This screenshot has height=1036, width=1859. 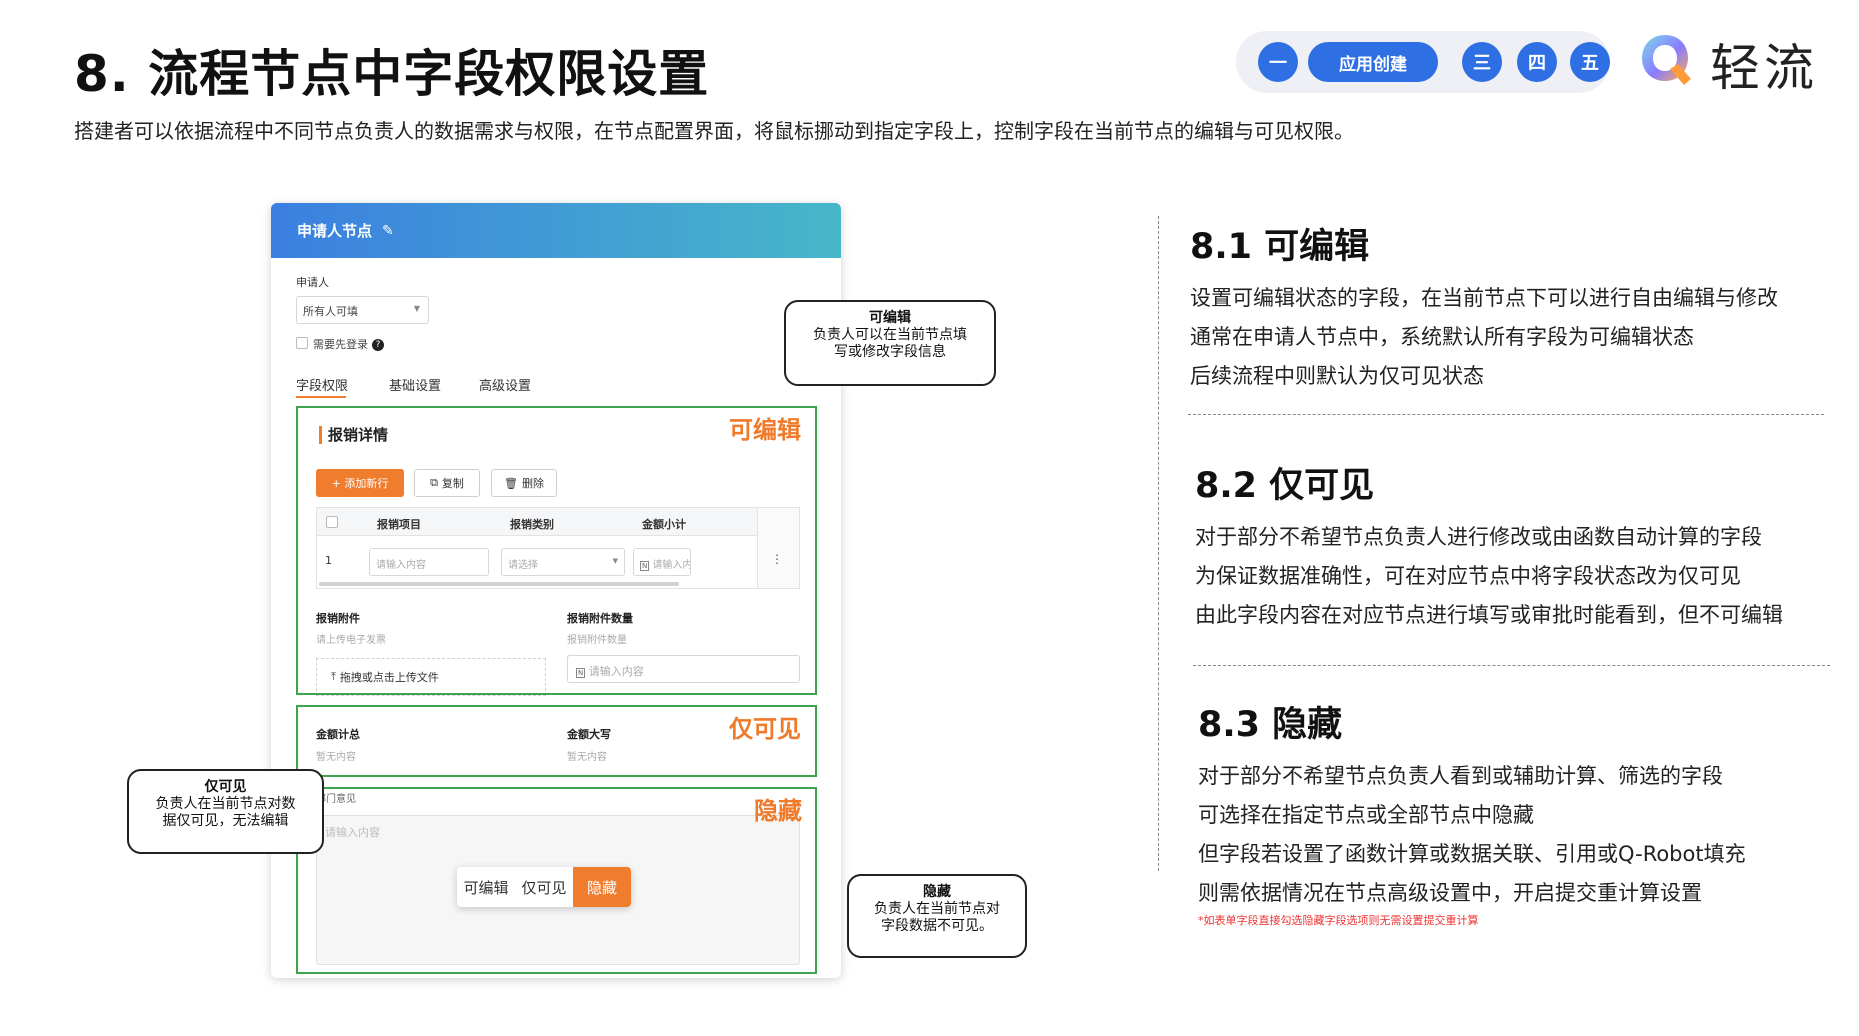 I want to click on nav-item-3: 三, so click(x=1482, y=62).